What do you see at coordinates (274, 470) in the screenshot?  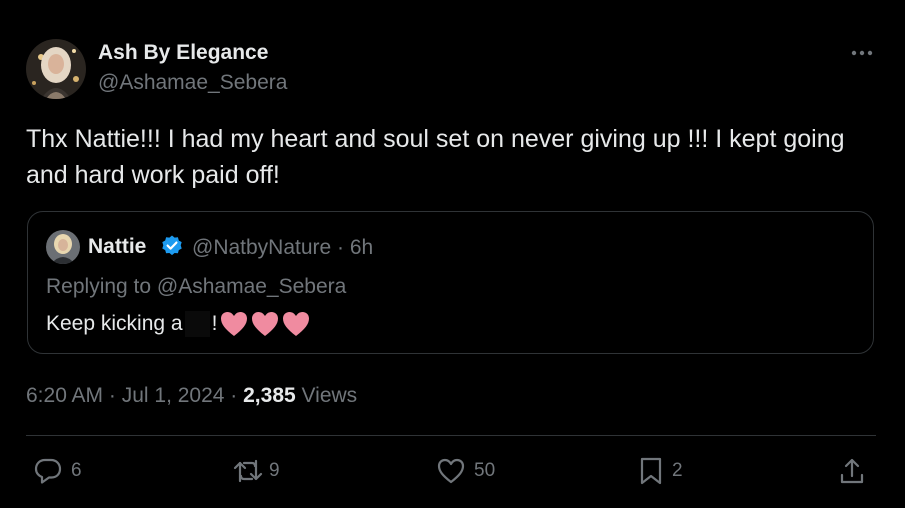 I see `repost-count: 9` at bounding box center [274, 470].